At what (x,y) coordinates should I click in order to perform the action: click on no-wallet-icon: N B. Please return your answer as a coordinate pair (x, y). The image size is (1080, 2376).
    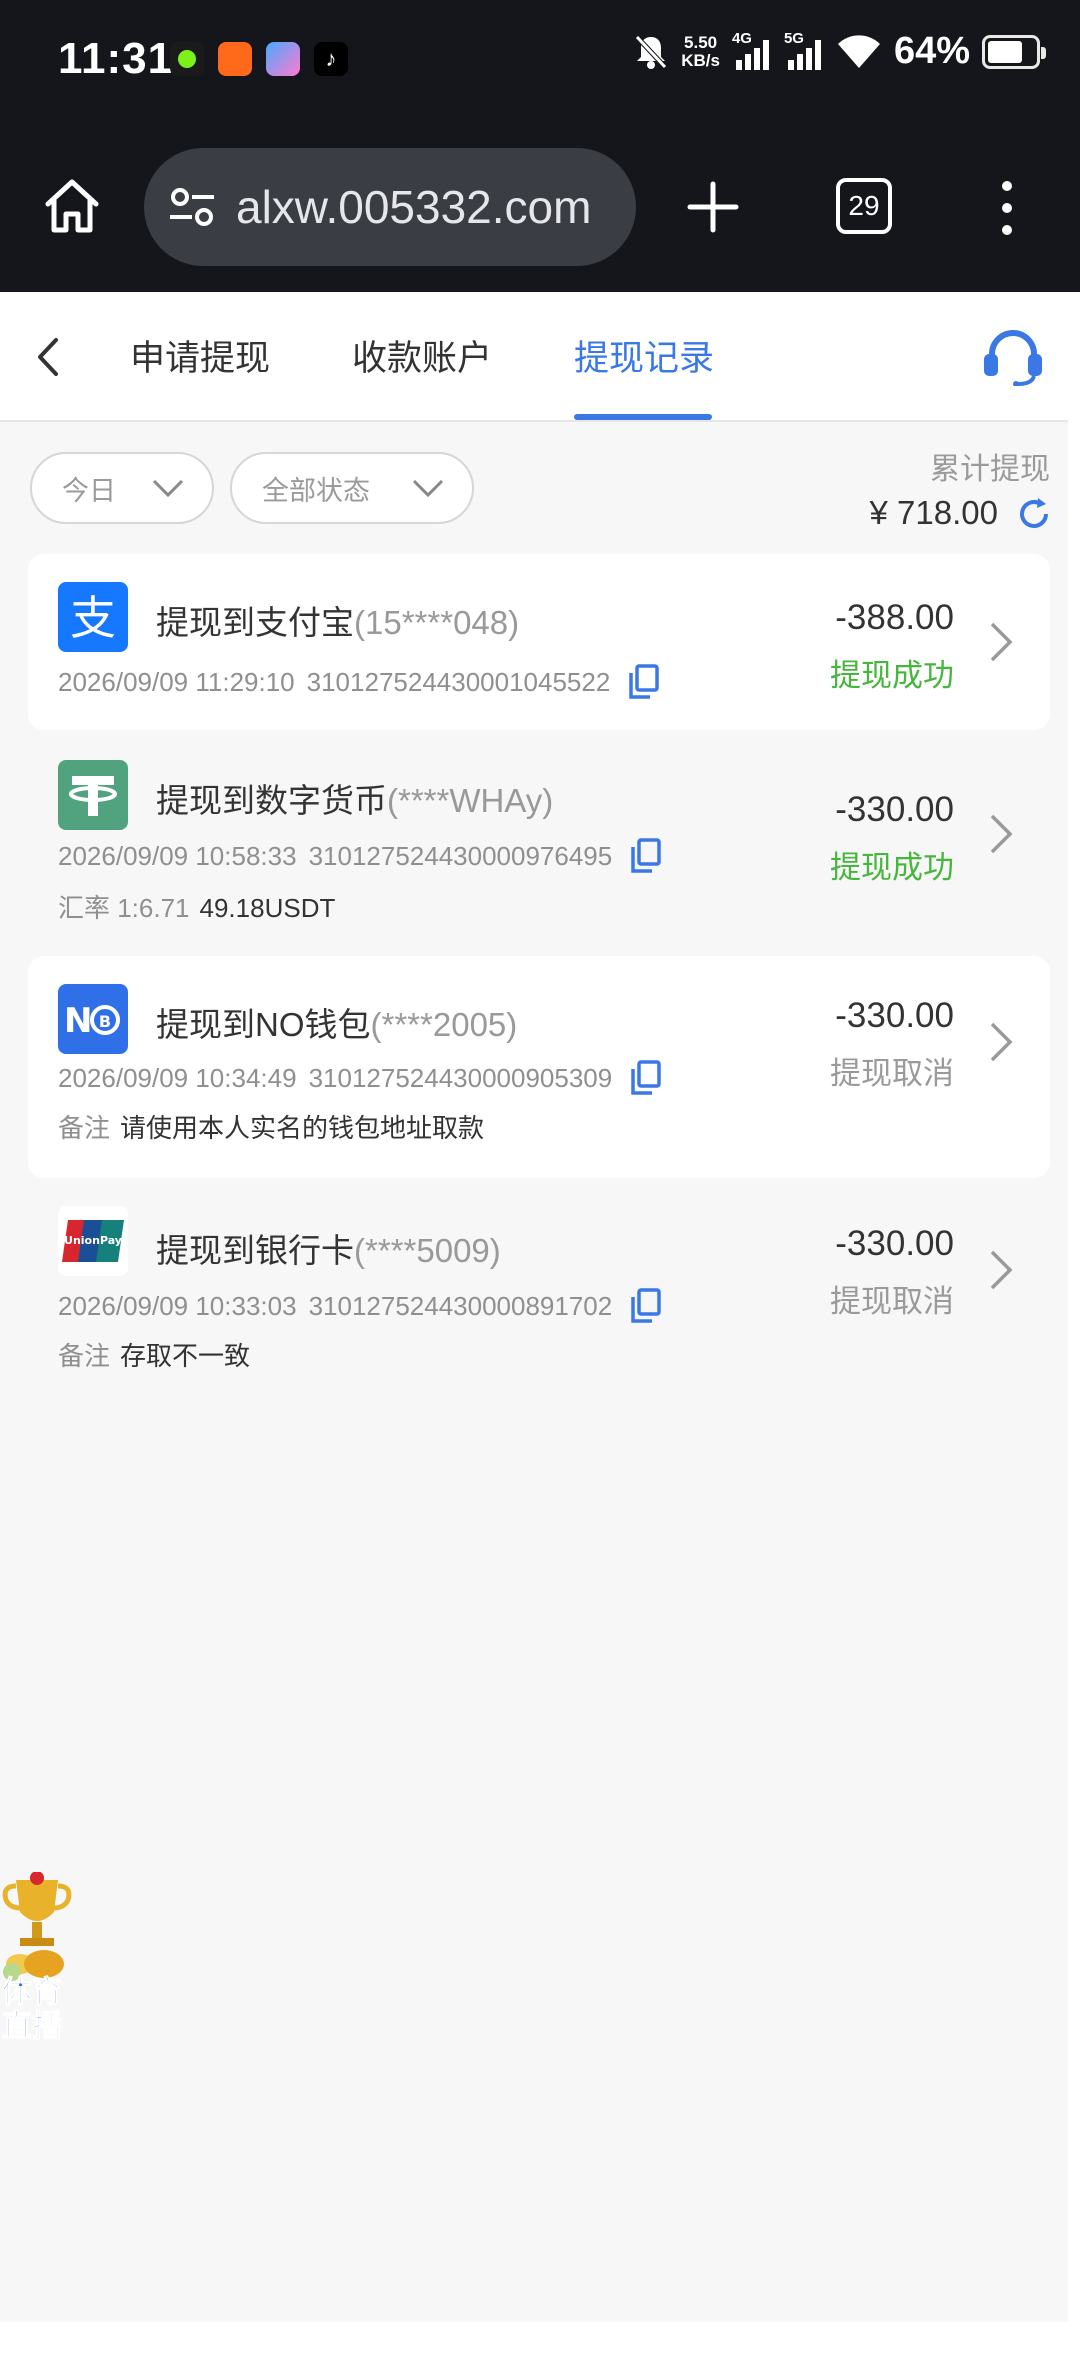
    Looking at the image, I should click on (93, 1019).